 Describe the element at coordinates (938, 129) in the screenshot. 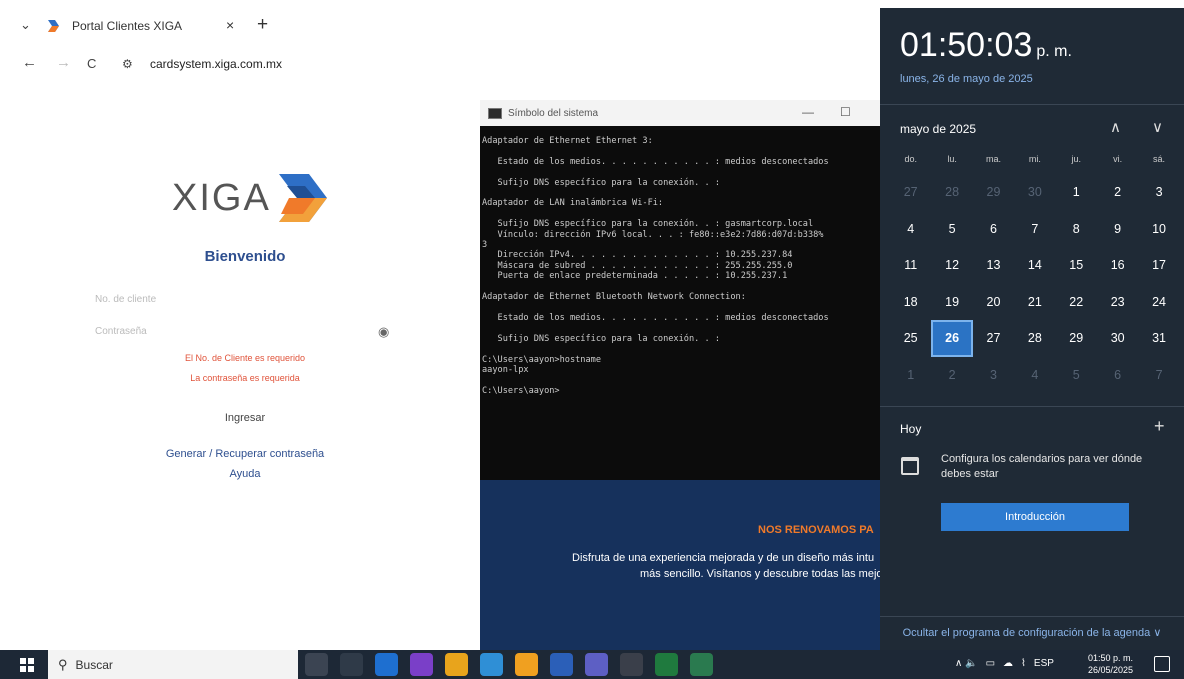

I see `month-label: mayo de 2025` at that location.